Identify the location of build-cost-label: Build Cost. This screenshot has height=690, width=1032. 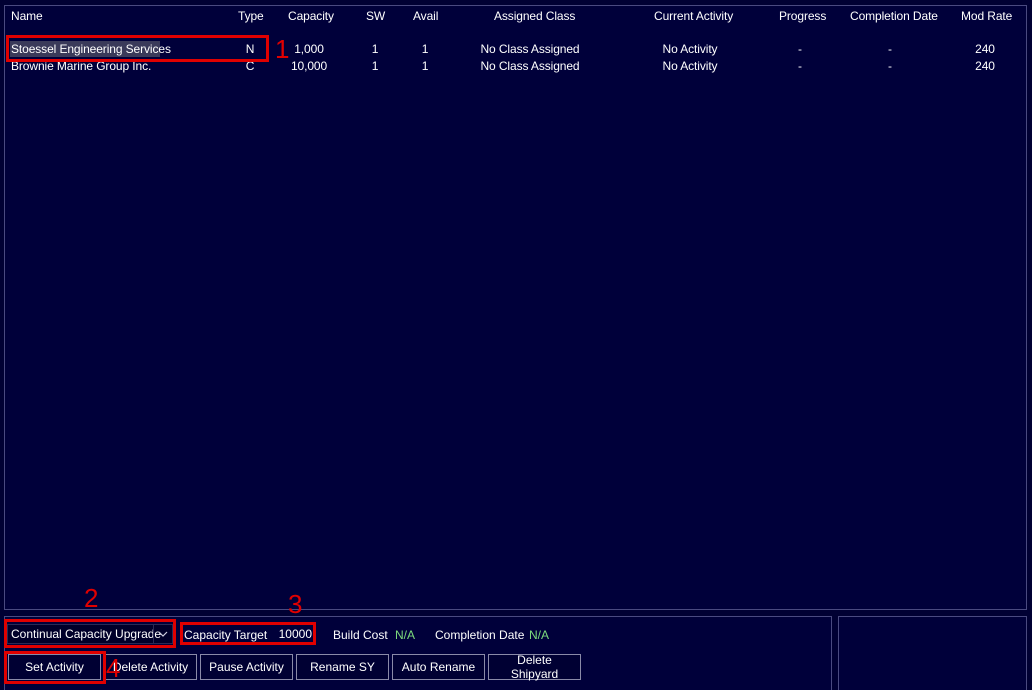
(360, 635).